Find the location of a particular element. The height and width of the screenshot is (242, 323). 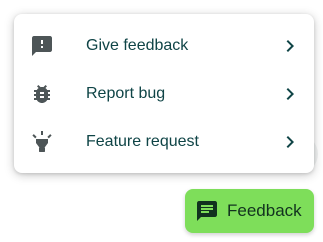

menu-item-label: Report bug is located at coordinates (126, 93).